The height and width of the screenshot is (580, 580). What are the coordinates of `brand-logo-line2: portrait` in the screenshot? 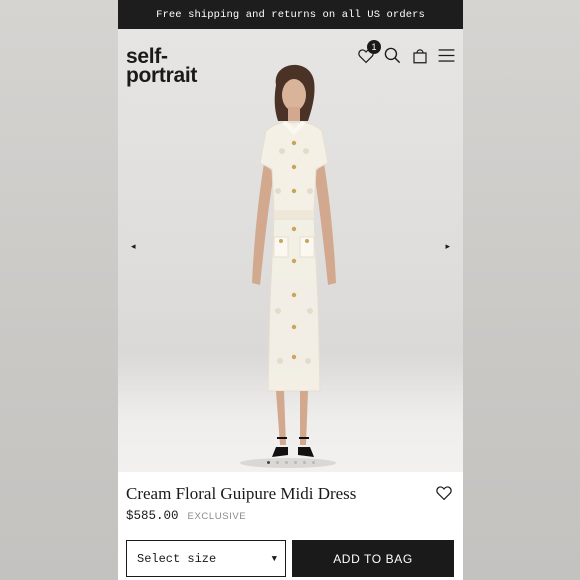 It's located at (162, 75).